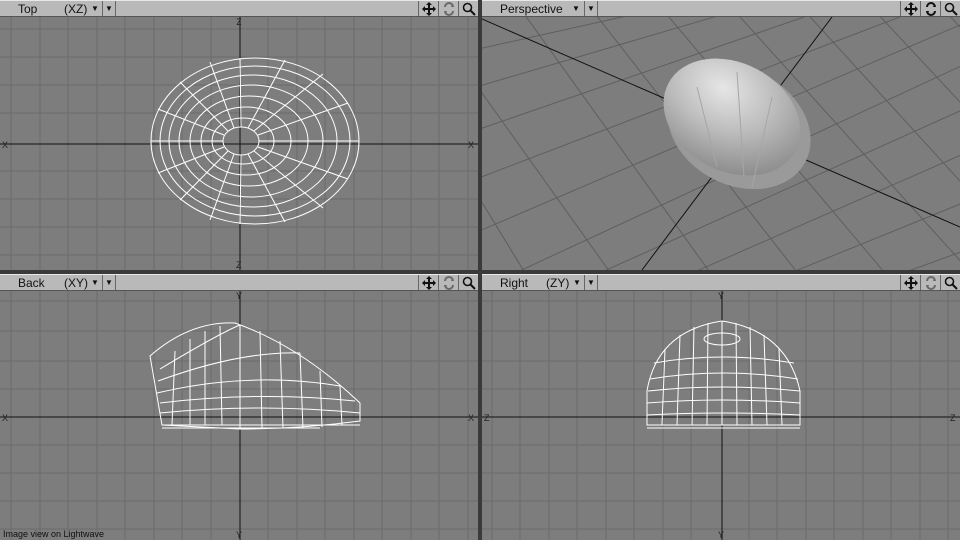 Image resolution: width=960 pixels, height=540 pixels. What do you see at coordinates (536, 282) in the screenshot?
I see `view-selector: Right (ZY) ▼` at bounding box center [536, 282].